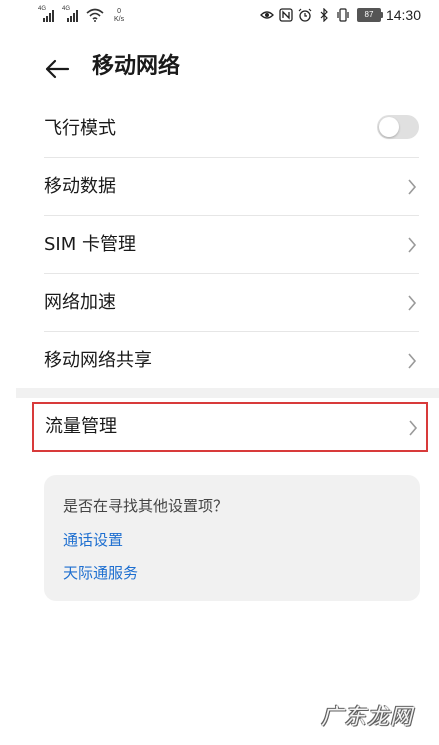  What do you see at coordinates (81, 15) in the screenshot?
I see `status-bar-left: 4G 4G 0 K/s` at bounding box center [81, 15].